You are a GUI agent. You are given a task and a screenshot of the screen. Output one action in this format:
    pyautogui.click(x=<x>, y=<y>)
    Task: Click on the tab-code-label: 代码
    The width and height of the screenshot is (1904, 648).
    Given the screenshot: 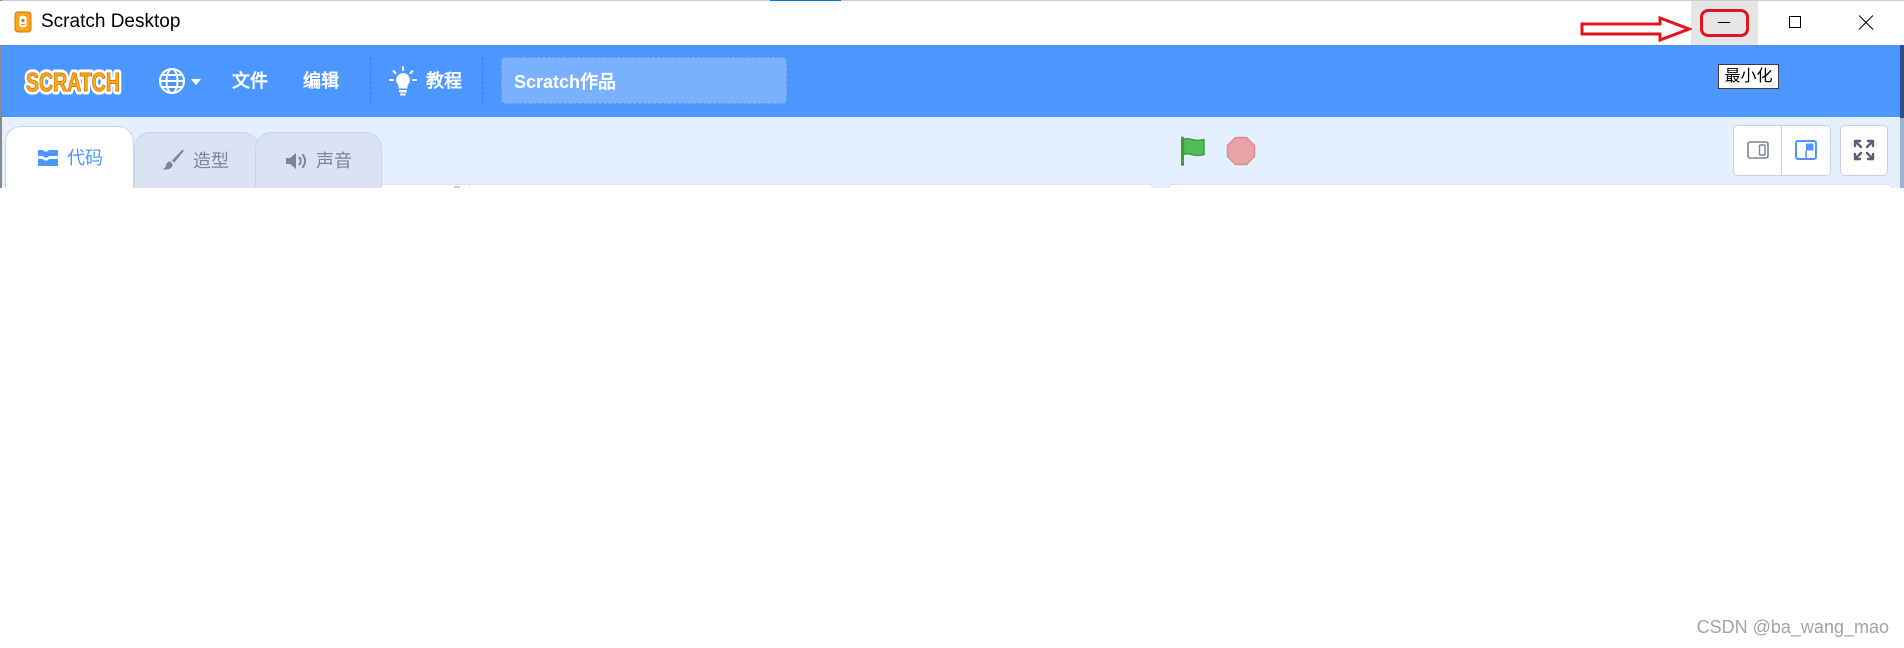 What is the action you would take?
    pyautogui.click(x=85, y=158)
    